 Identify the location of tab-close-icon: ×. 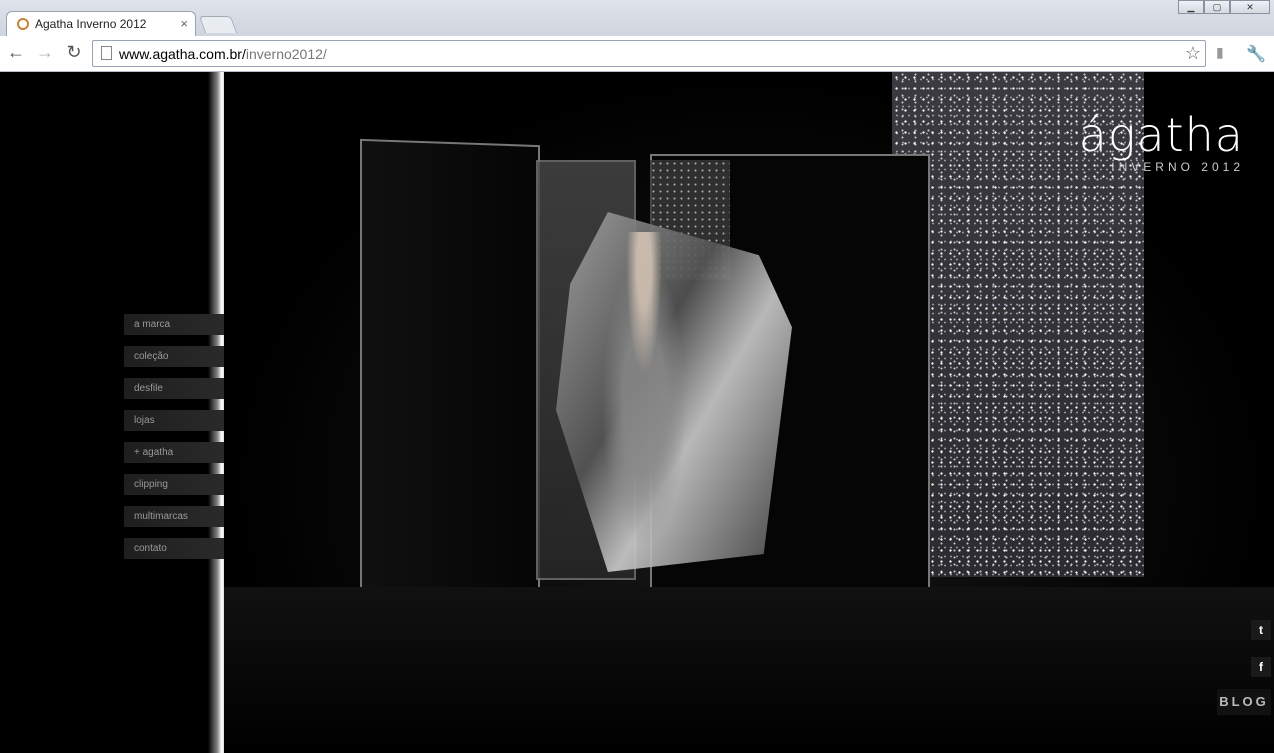
(184, 23).